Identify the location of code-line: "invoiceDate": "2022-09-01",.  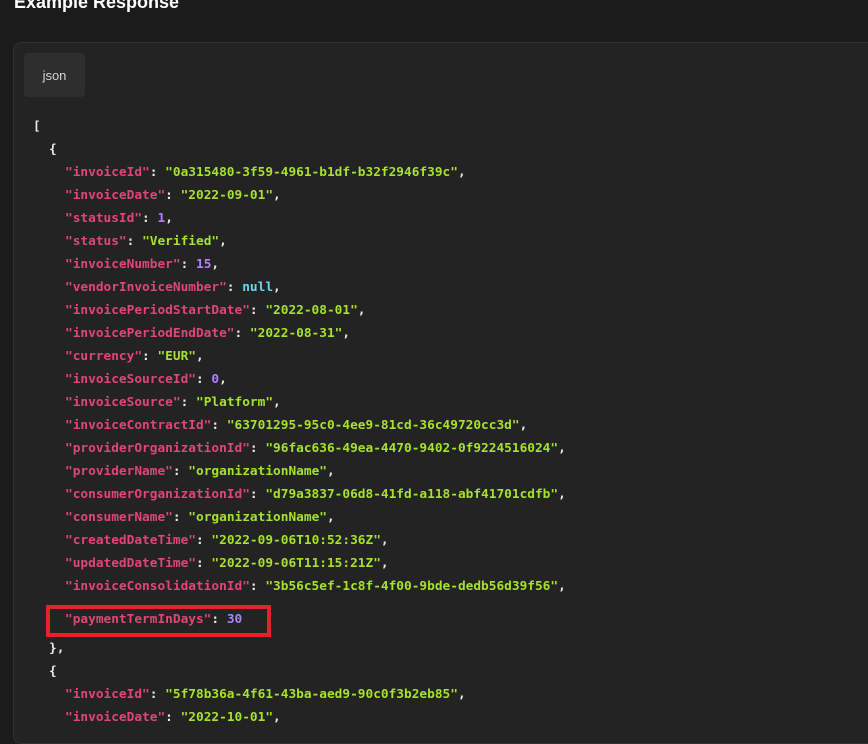
(173, 195).